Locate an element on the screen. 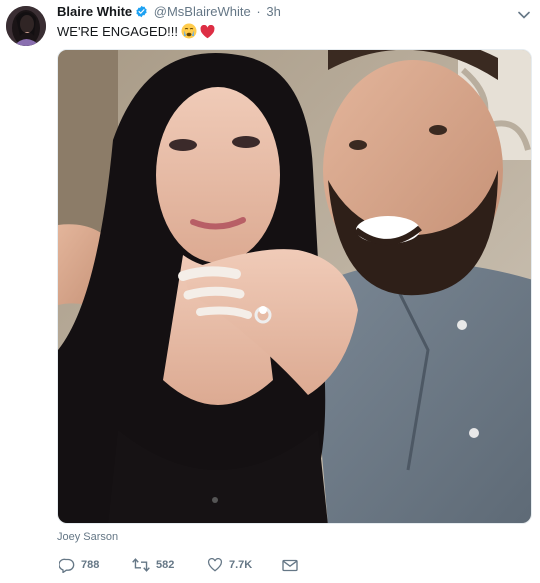 The height and width of the screenshot is (583, 540). chevron-down-icon is located at coordinates (524, 15).